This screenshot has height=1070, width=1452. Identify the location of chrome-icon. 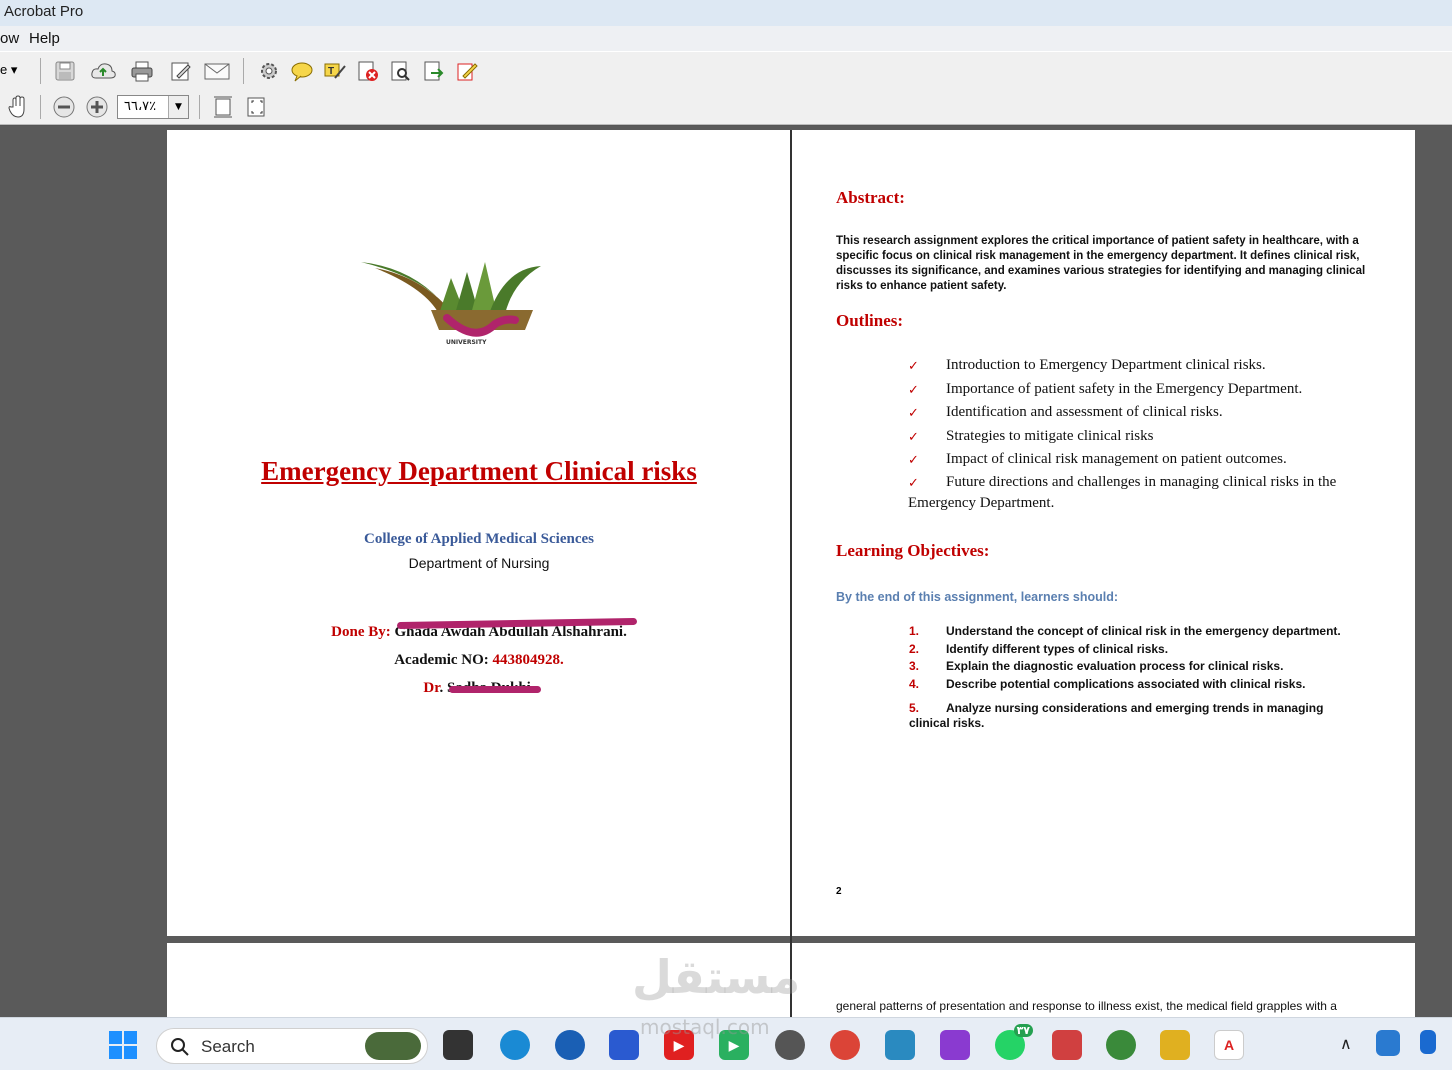
(845, 1045).